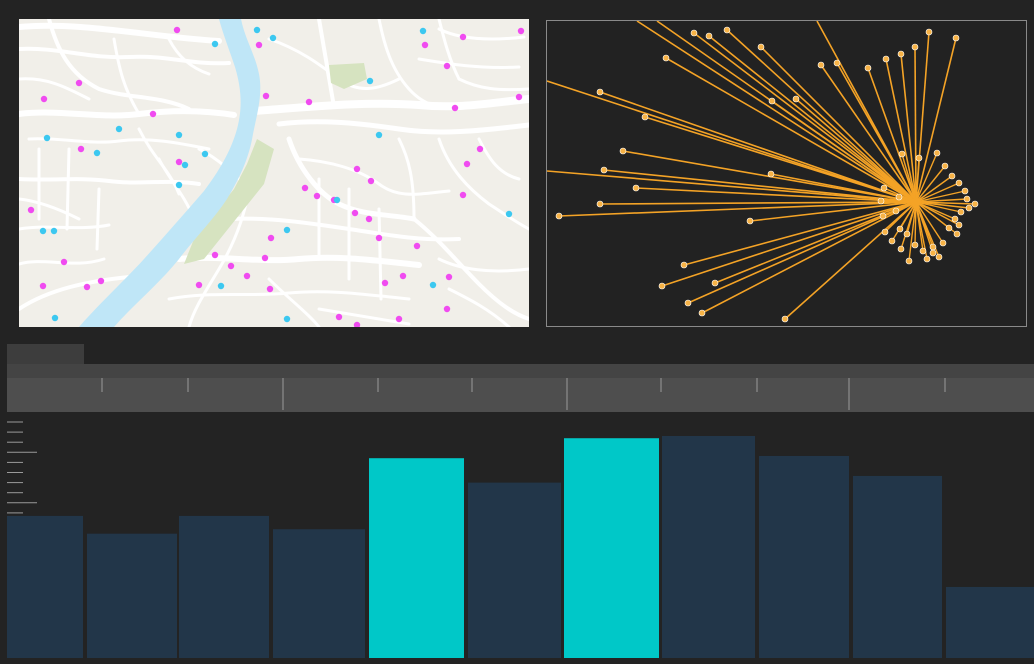 Image resolution: width=1034 pixels, height=664 pixels. I want to click on tab-active, so click(45, 354).